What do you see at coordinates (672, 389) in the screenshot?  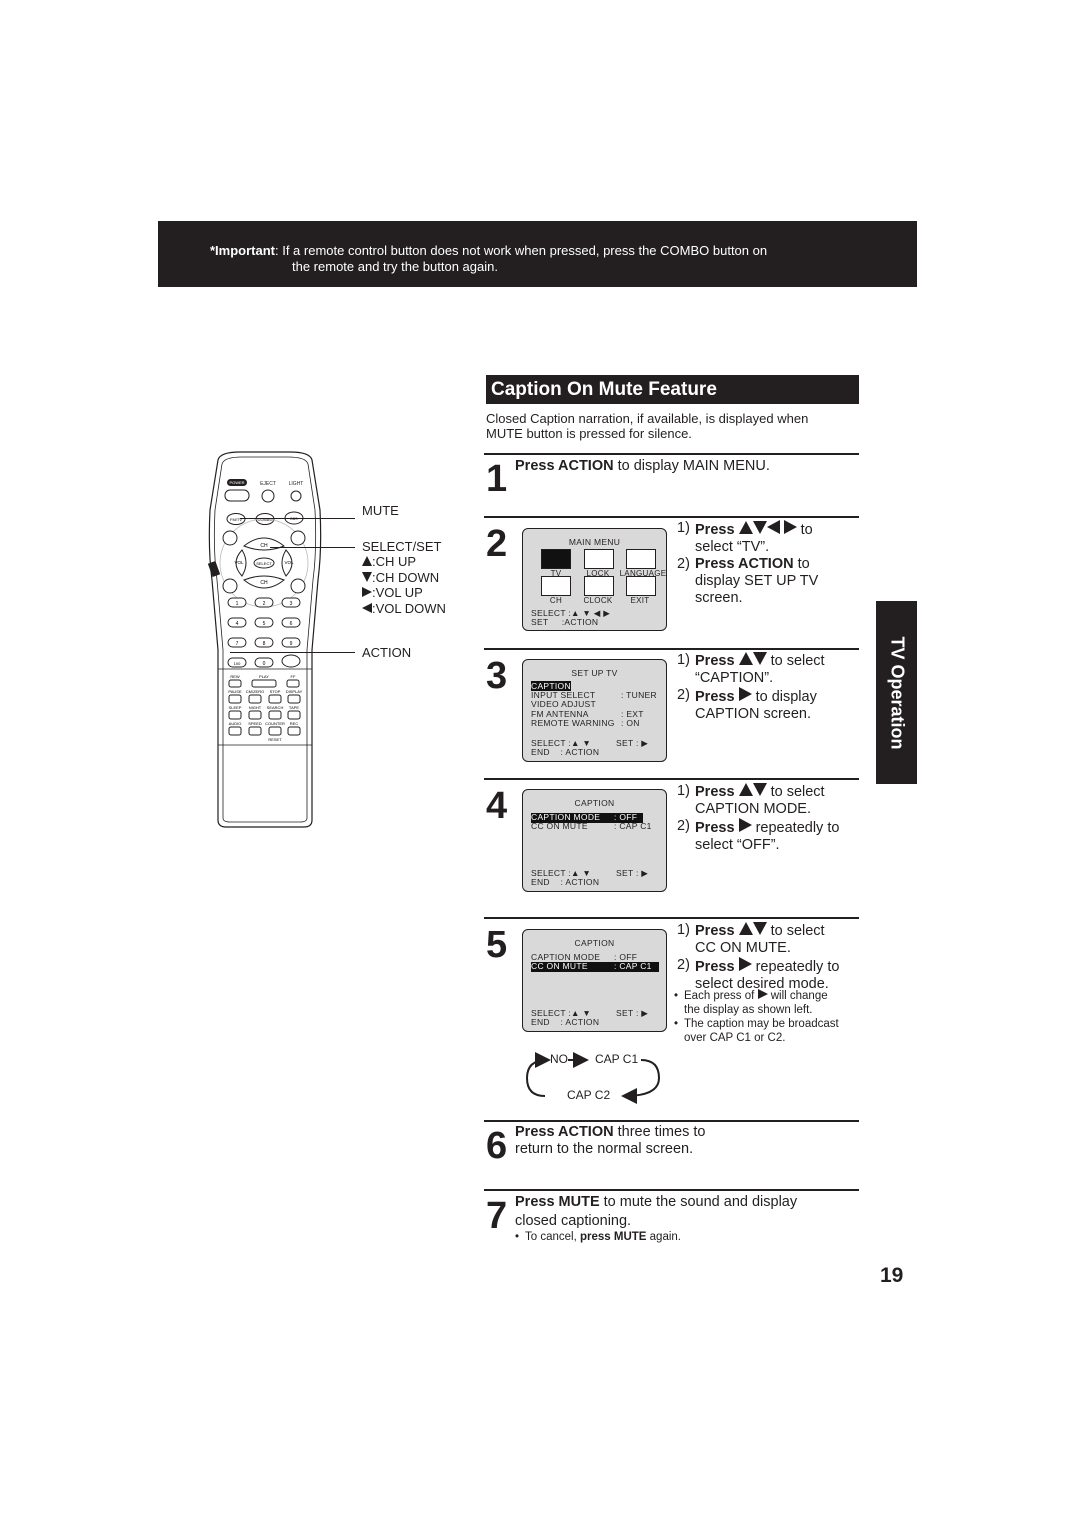 I see `section-title: Caption On Mute Feature` at bounding box center [672, 389].